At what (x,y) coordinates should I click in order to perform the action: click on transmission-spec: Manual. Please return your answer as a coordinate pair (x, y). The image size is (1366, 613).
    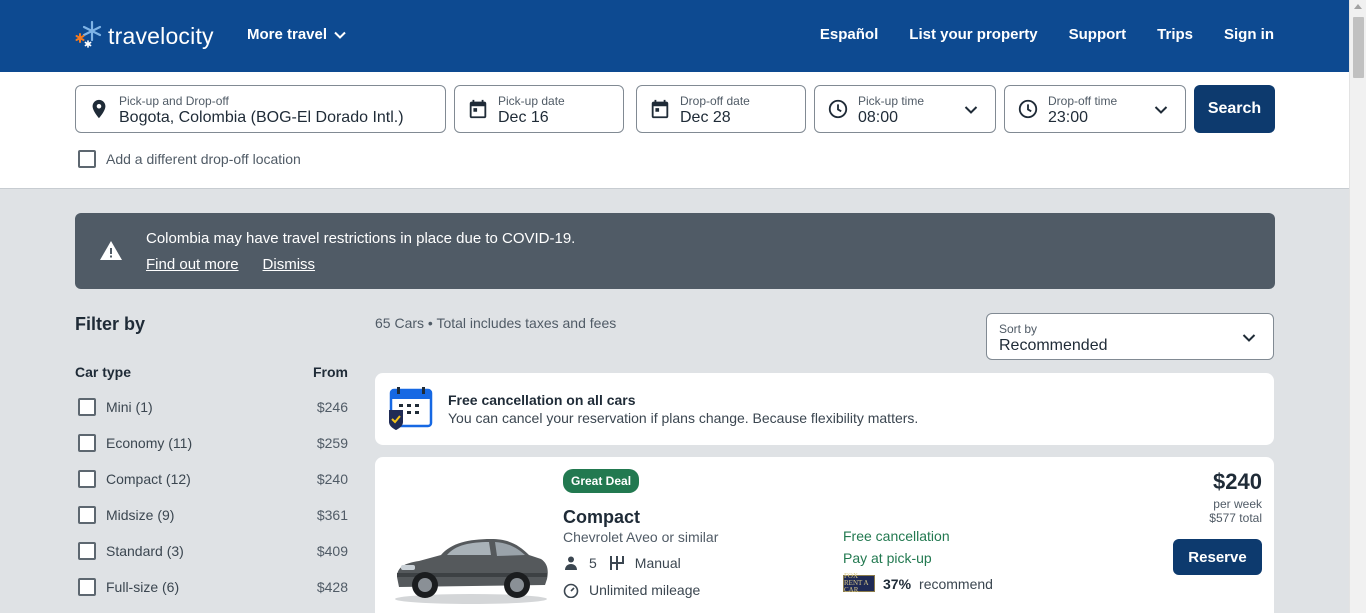
    Looking at the image, I should click on (645, 563).